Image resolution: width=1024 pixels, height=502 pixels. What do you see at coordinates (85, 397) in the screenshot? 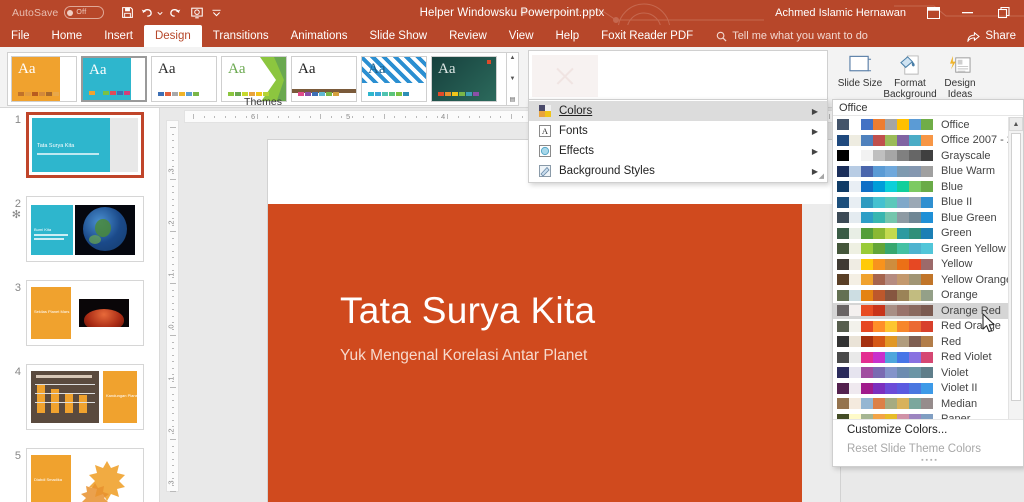
I see `slide-thumbnail-preview: Kandungan Planet` at bounding box center [85, 397].